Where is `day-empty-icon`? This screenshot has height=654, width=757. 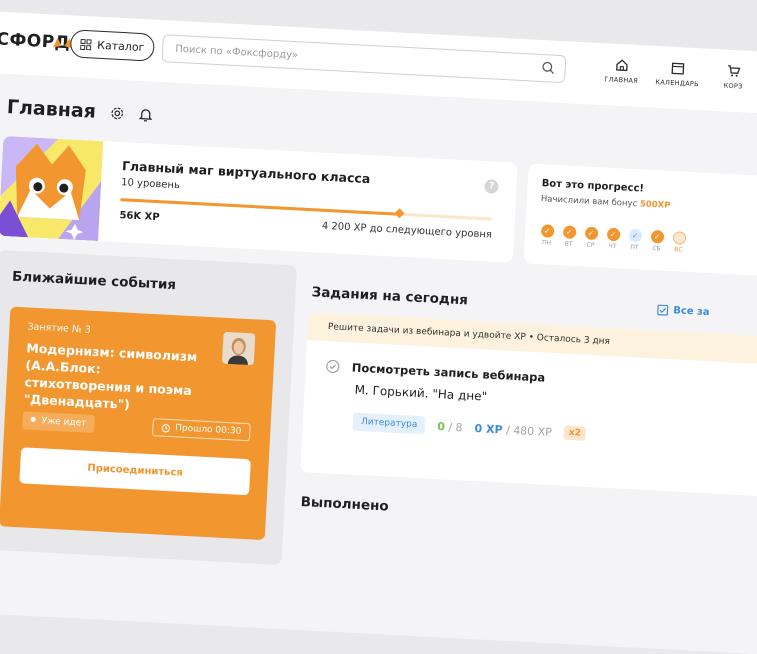
day-empty-icon is located at coordinates (679, 238).